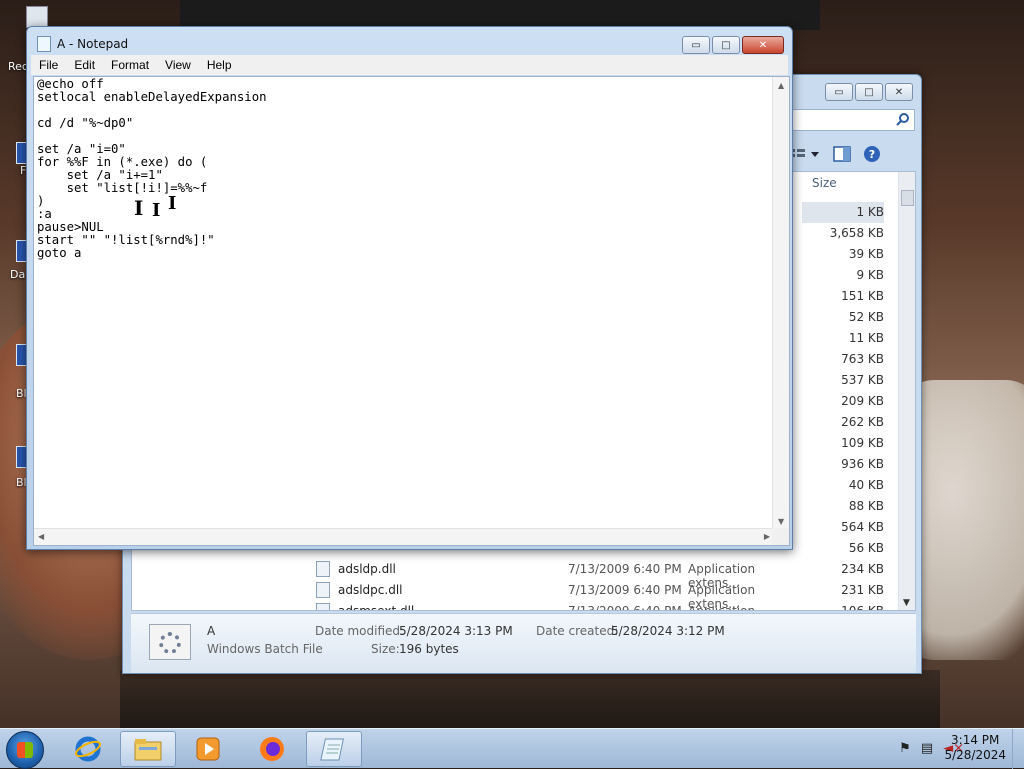 Image resolution: width=1024 pixels, height=769 pixels. What do you see at coordinates (93, 44) in the screenshot?
I see `window-title: A - Notepad` at bounding box center [93, 44].